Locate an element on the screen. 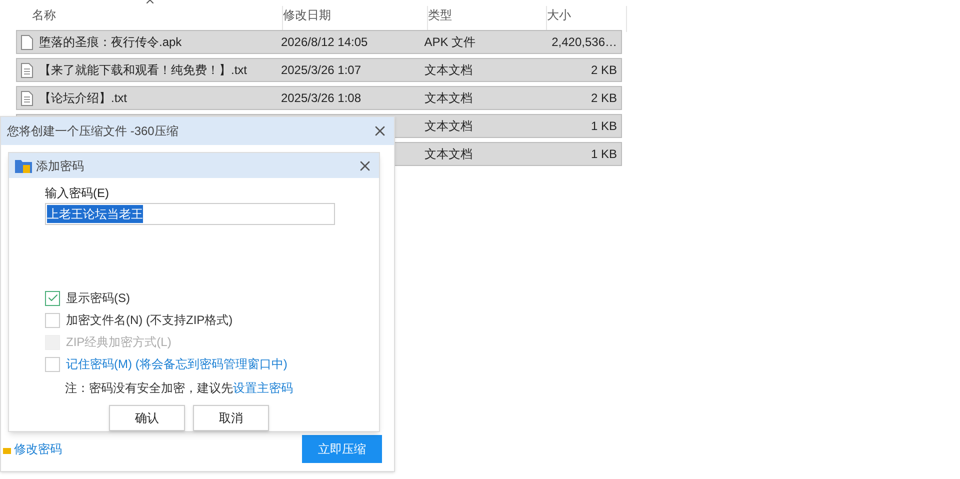  file-type: APK 文件 is located at coordinates (450, 42).